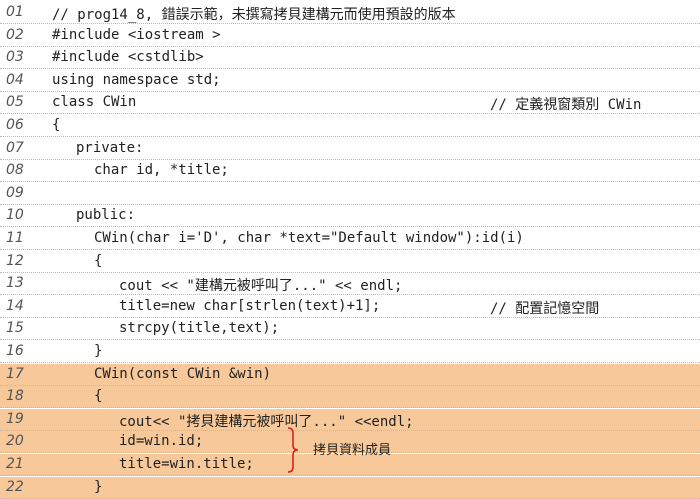  Describe the element at coordinates (15, 102) in the screenshot. I see `line-number: 05` at that location.